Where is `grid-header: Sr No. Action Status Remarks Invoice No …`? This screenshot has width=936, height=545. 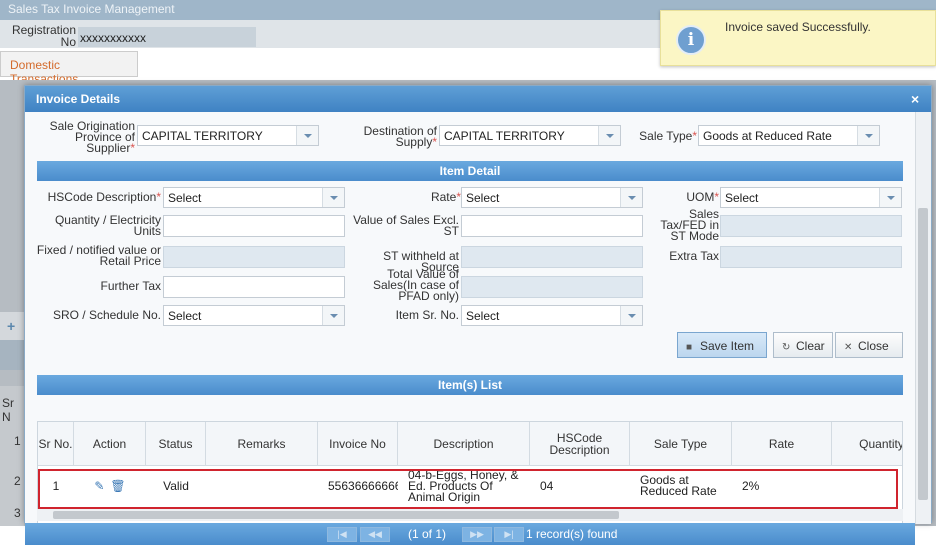 grid-header: Sr No. Action Status Remarks Invoice No … is located at coordinates (470, 444).